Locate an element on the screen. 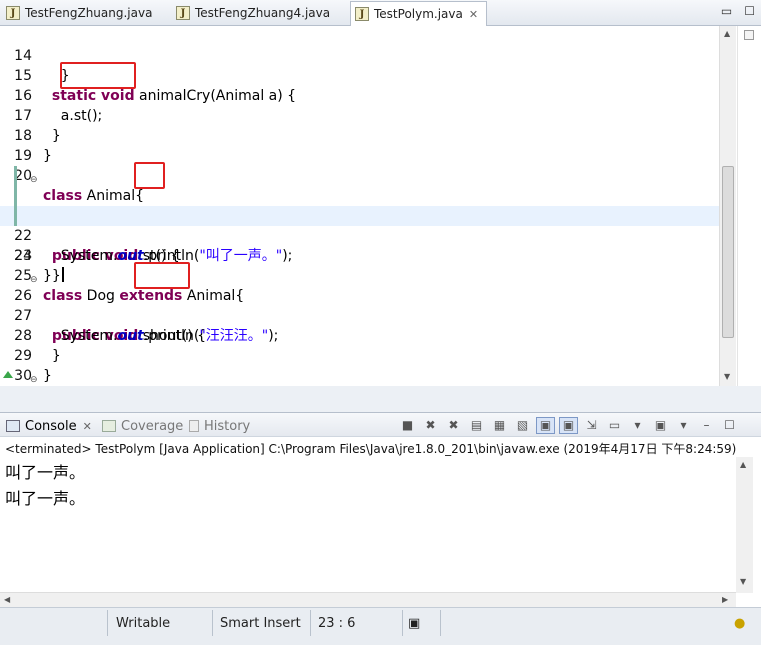 The height and width of the screenshot is (645, 761). tab-label: TestFengZhuang.java is located at coordinates (89, 13).